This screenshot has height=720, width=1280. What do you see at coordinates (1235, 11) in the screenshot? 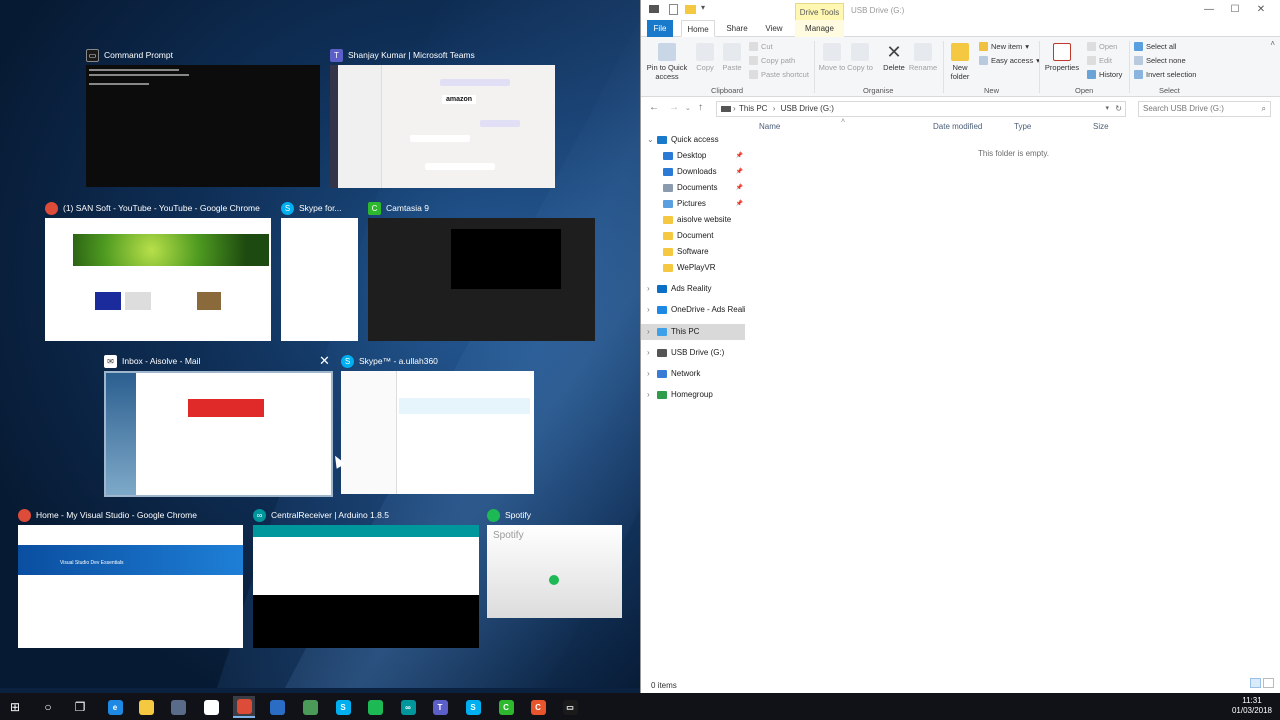
I see `maximize-button: ☐` at bounding box center [1235, 11].